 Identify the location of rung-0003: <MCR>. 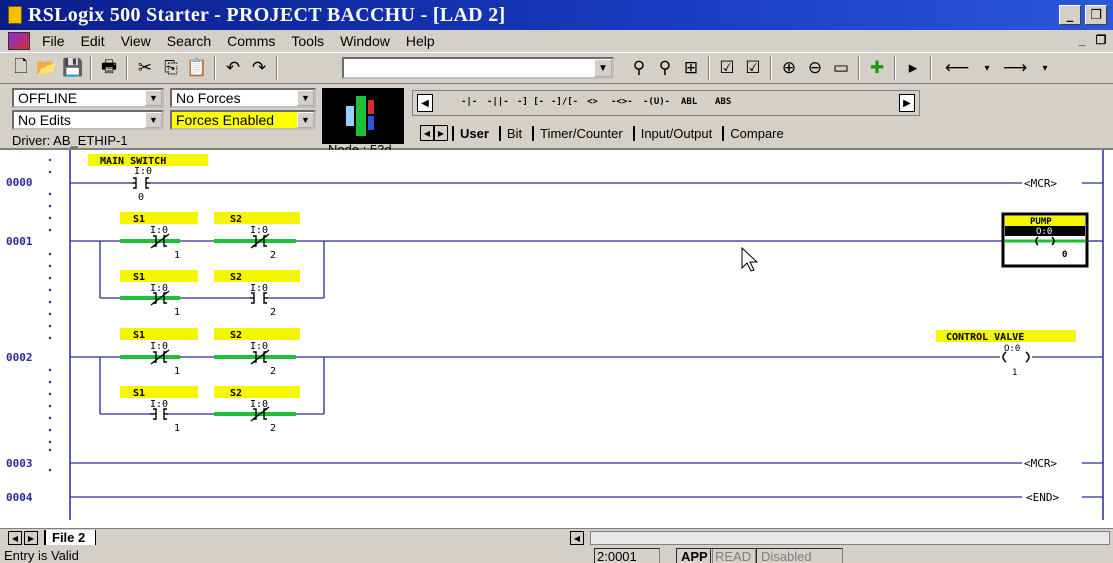
(586, 463).